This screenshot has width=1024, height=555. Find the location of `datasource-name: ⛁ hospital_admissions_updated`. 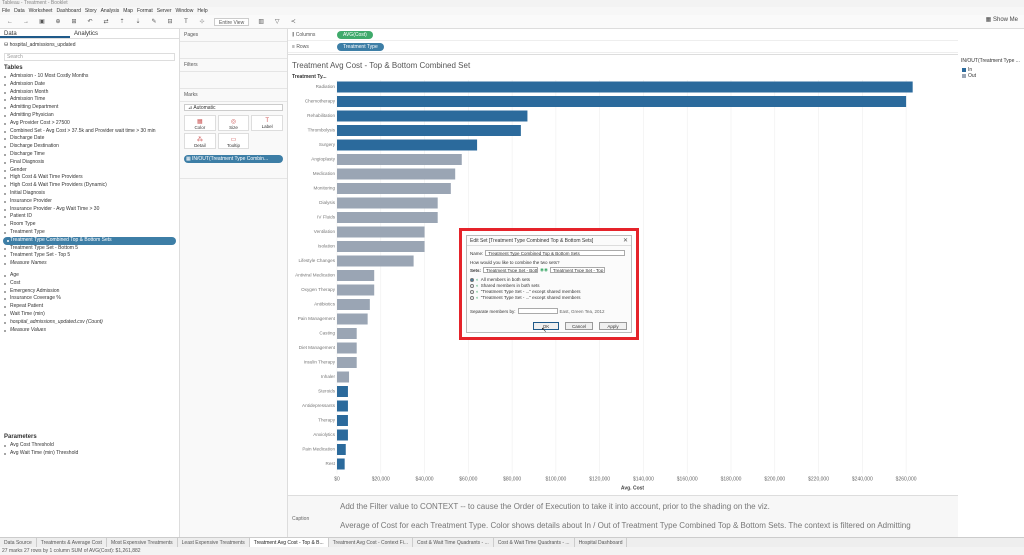

datasource-name: ⛁ hospital_admissions_updated is located at coordinates (89, 45).